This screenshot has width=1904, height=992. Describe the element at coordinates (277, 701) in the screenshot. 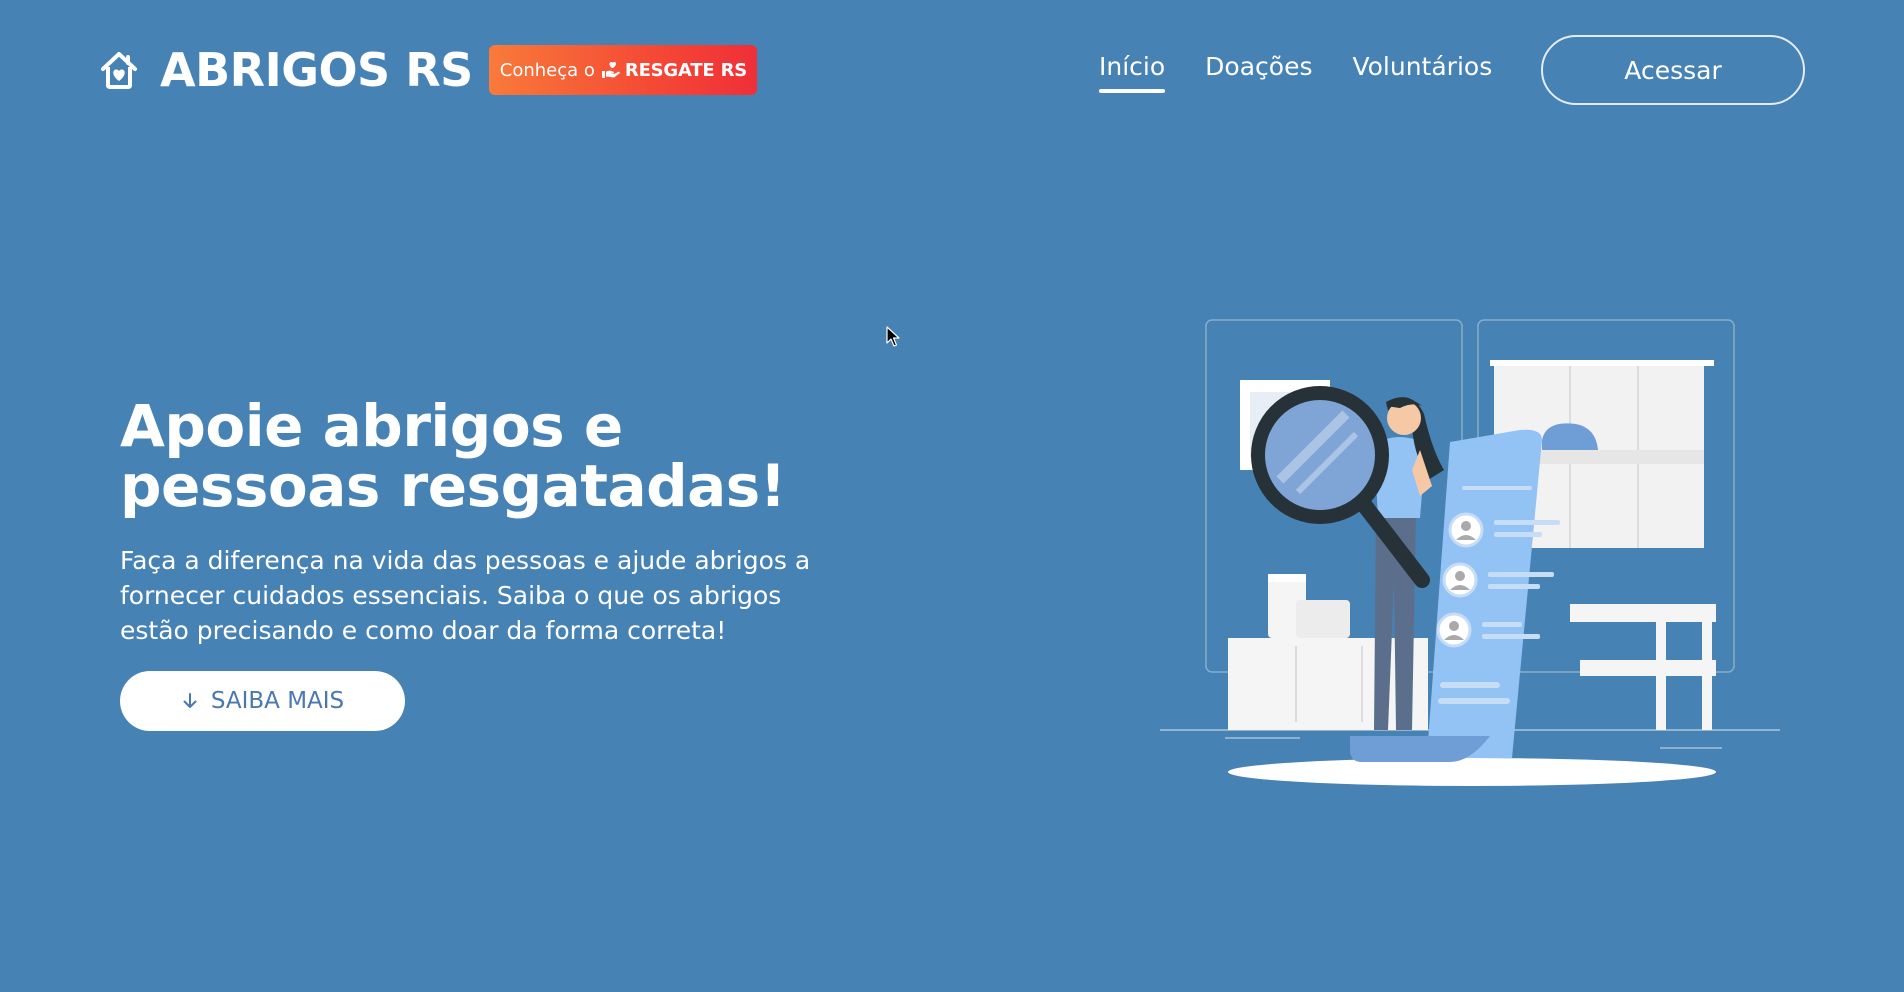

I see `learn-more-label: SAIBA MAIS` at that location.